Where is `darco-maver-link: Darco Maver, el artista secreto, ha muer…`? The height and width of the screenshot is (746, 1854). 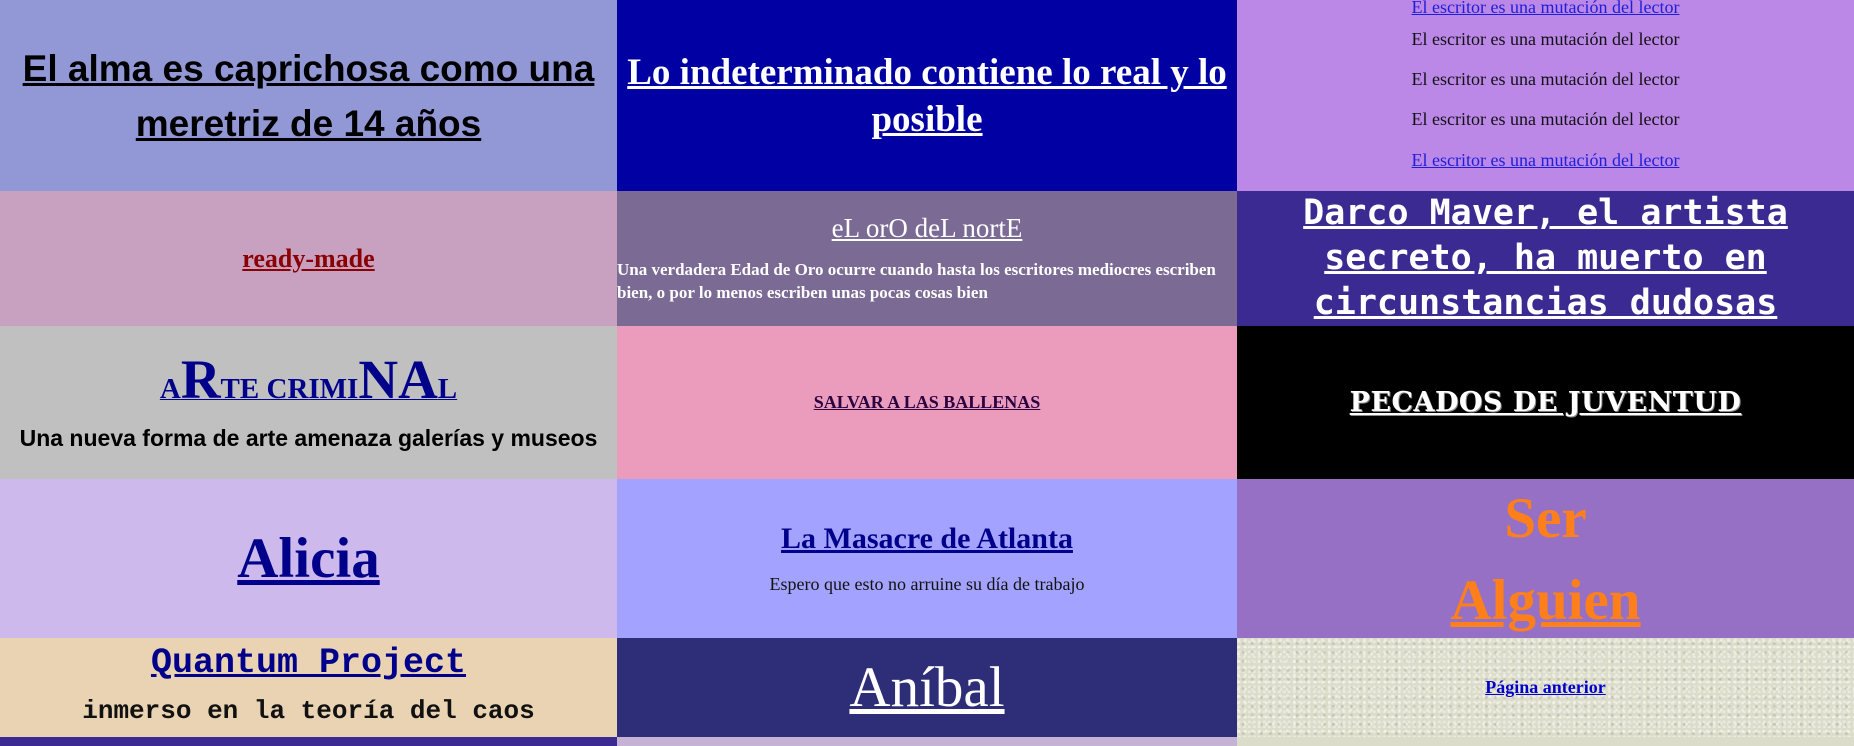 darco-maver-link: Darco Maver, el artista secreto, ha muer… is located at coordinates (1545, 258).